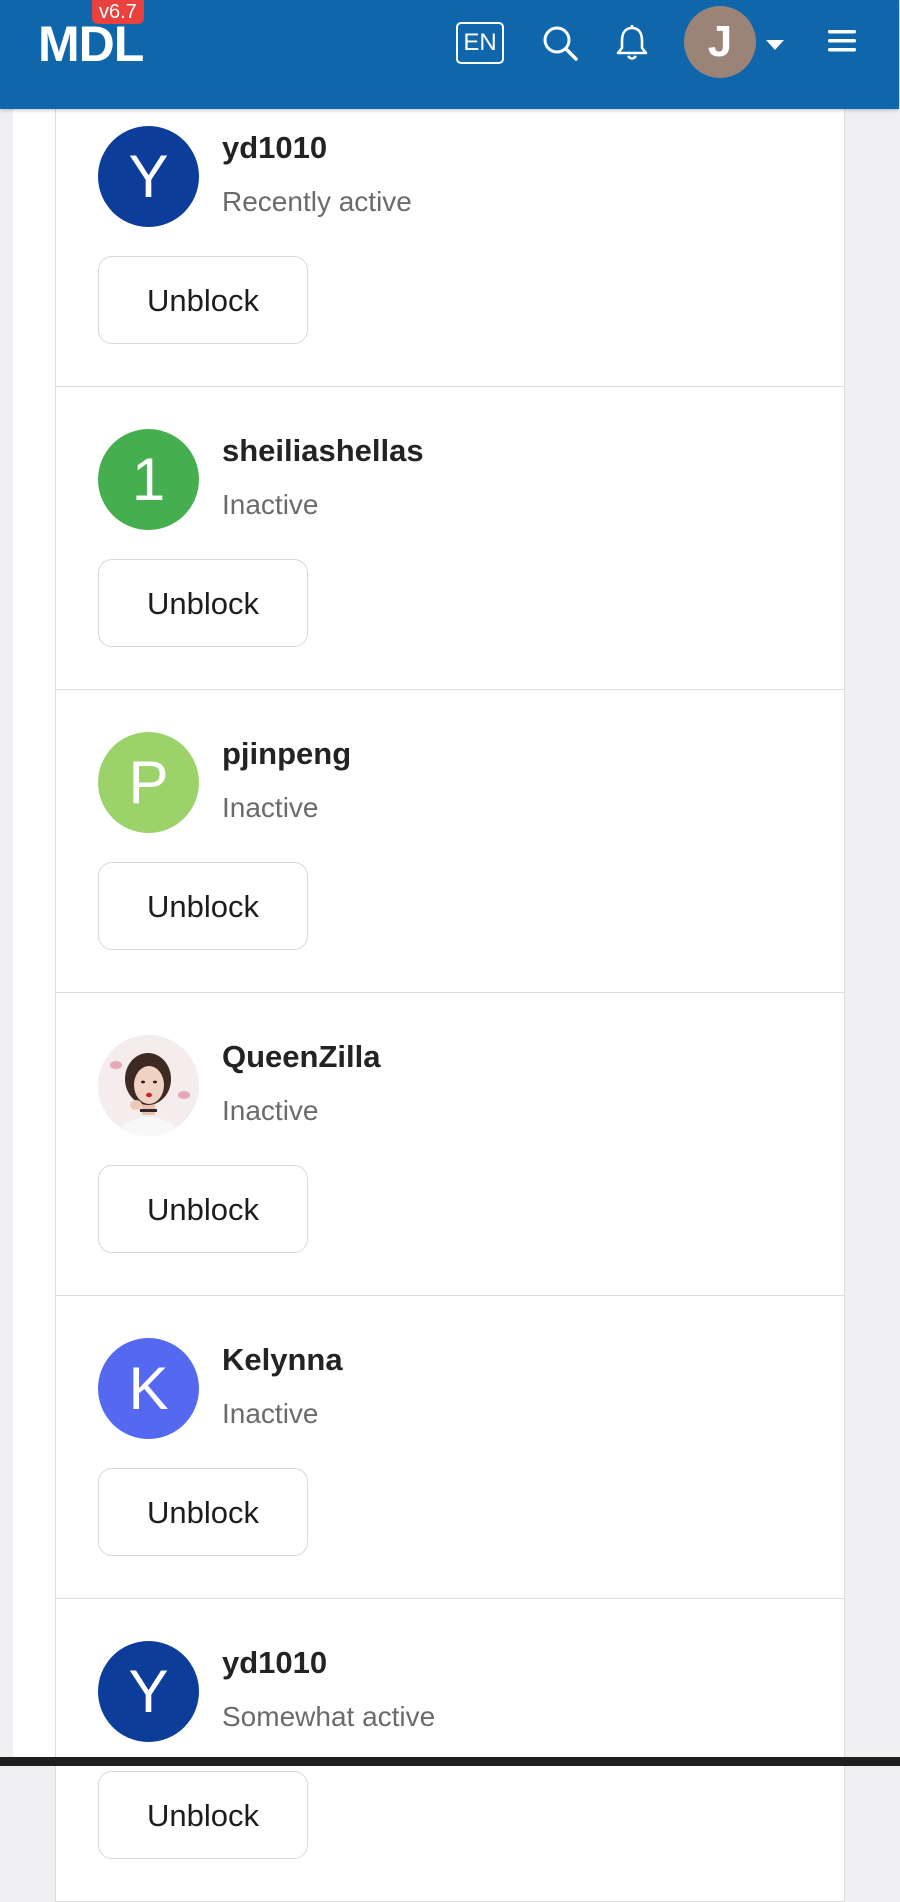 Image resolution: width=900 pixels, height=1902 pixels. Describe the element at coordinates (450, 1750) in the screenshot. I see `list-item: Y yd1010 Somewhat active Unblock` at that location.